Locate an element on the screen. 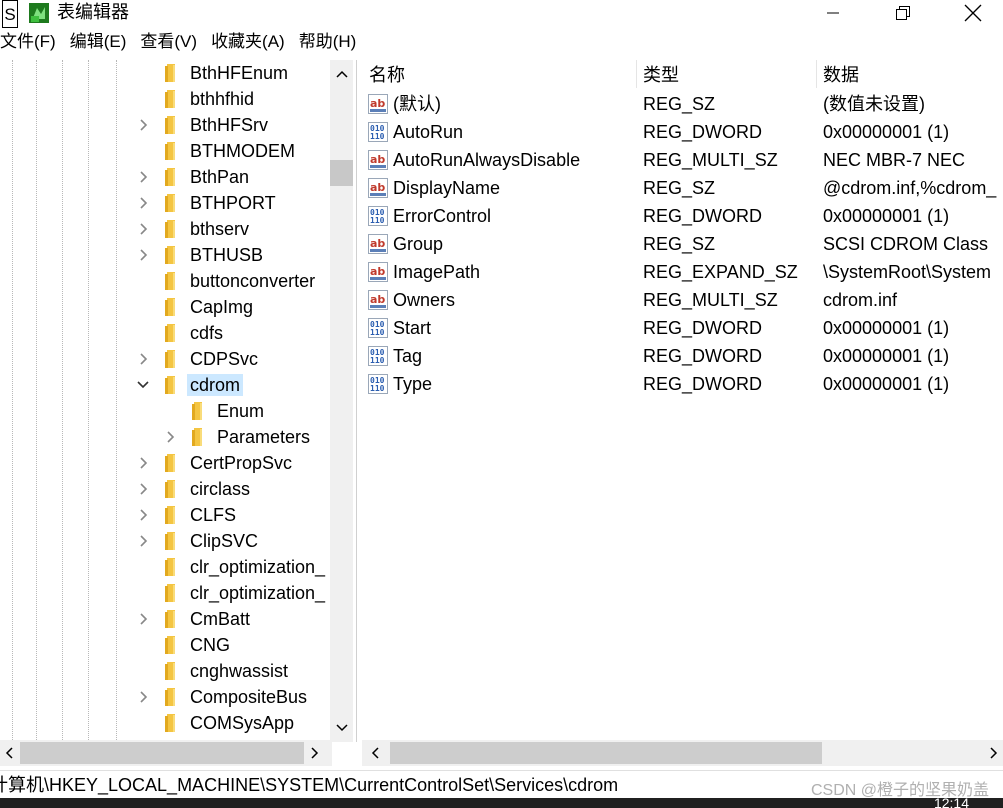  tree-item: BTHPORT is located at coordinates (207, 203).